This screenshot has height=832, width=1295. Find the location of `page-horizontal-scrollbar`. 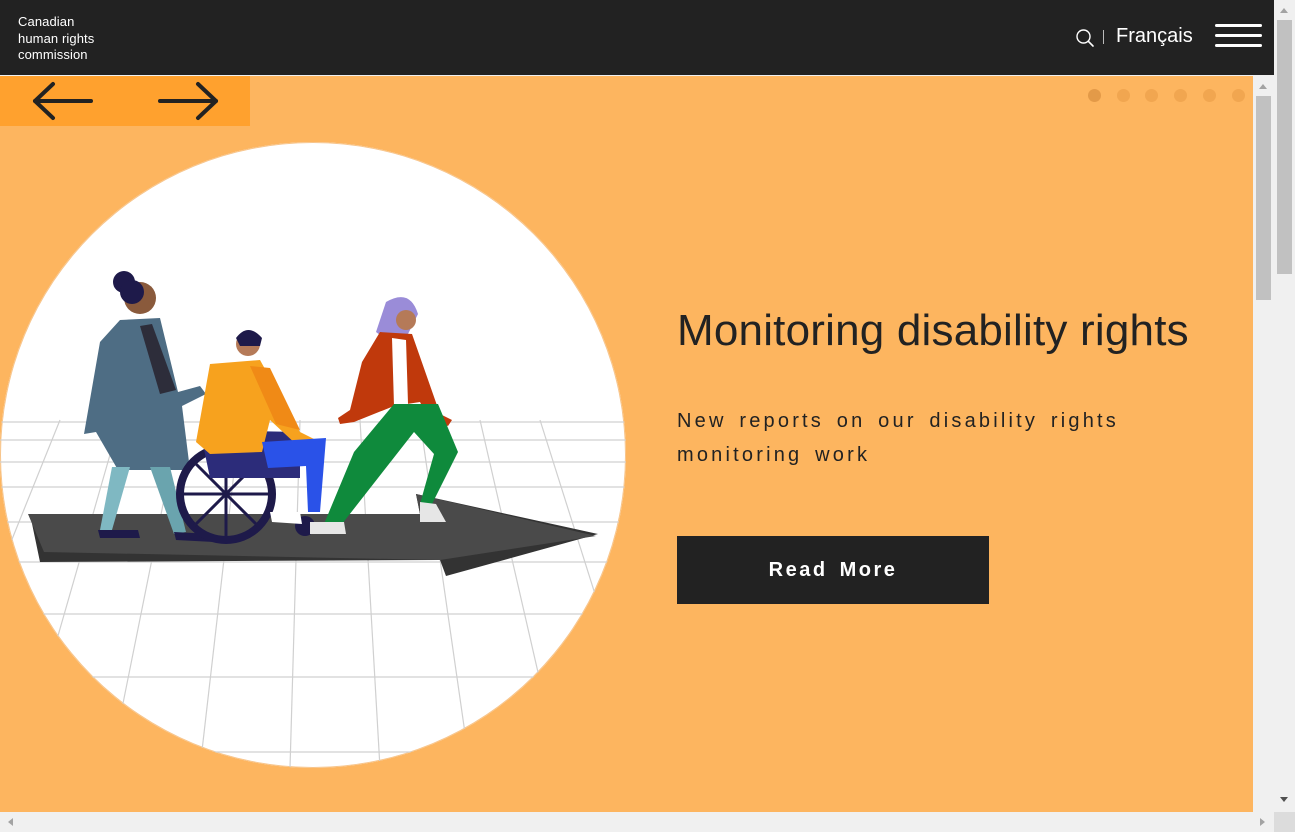

page-horizontal-scrollbar is located at coordinates (637, 822).